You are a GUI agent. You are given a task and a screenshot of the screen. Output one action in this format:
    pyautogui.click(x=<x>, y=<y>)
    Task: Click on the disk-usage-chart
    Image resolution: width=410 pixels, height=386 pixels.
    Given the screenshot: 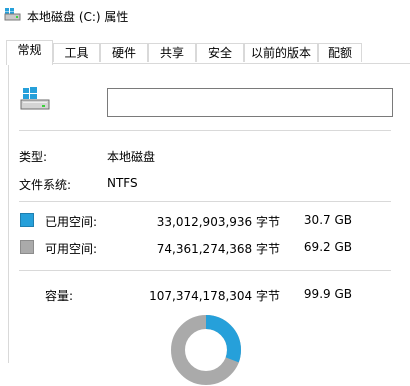 What is the action you would take?
    pyautogui.click(x=206, y=350)
    